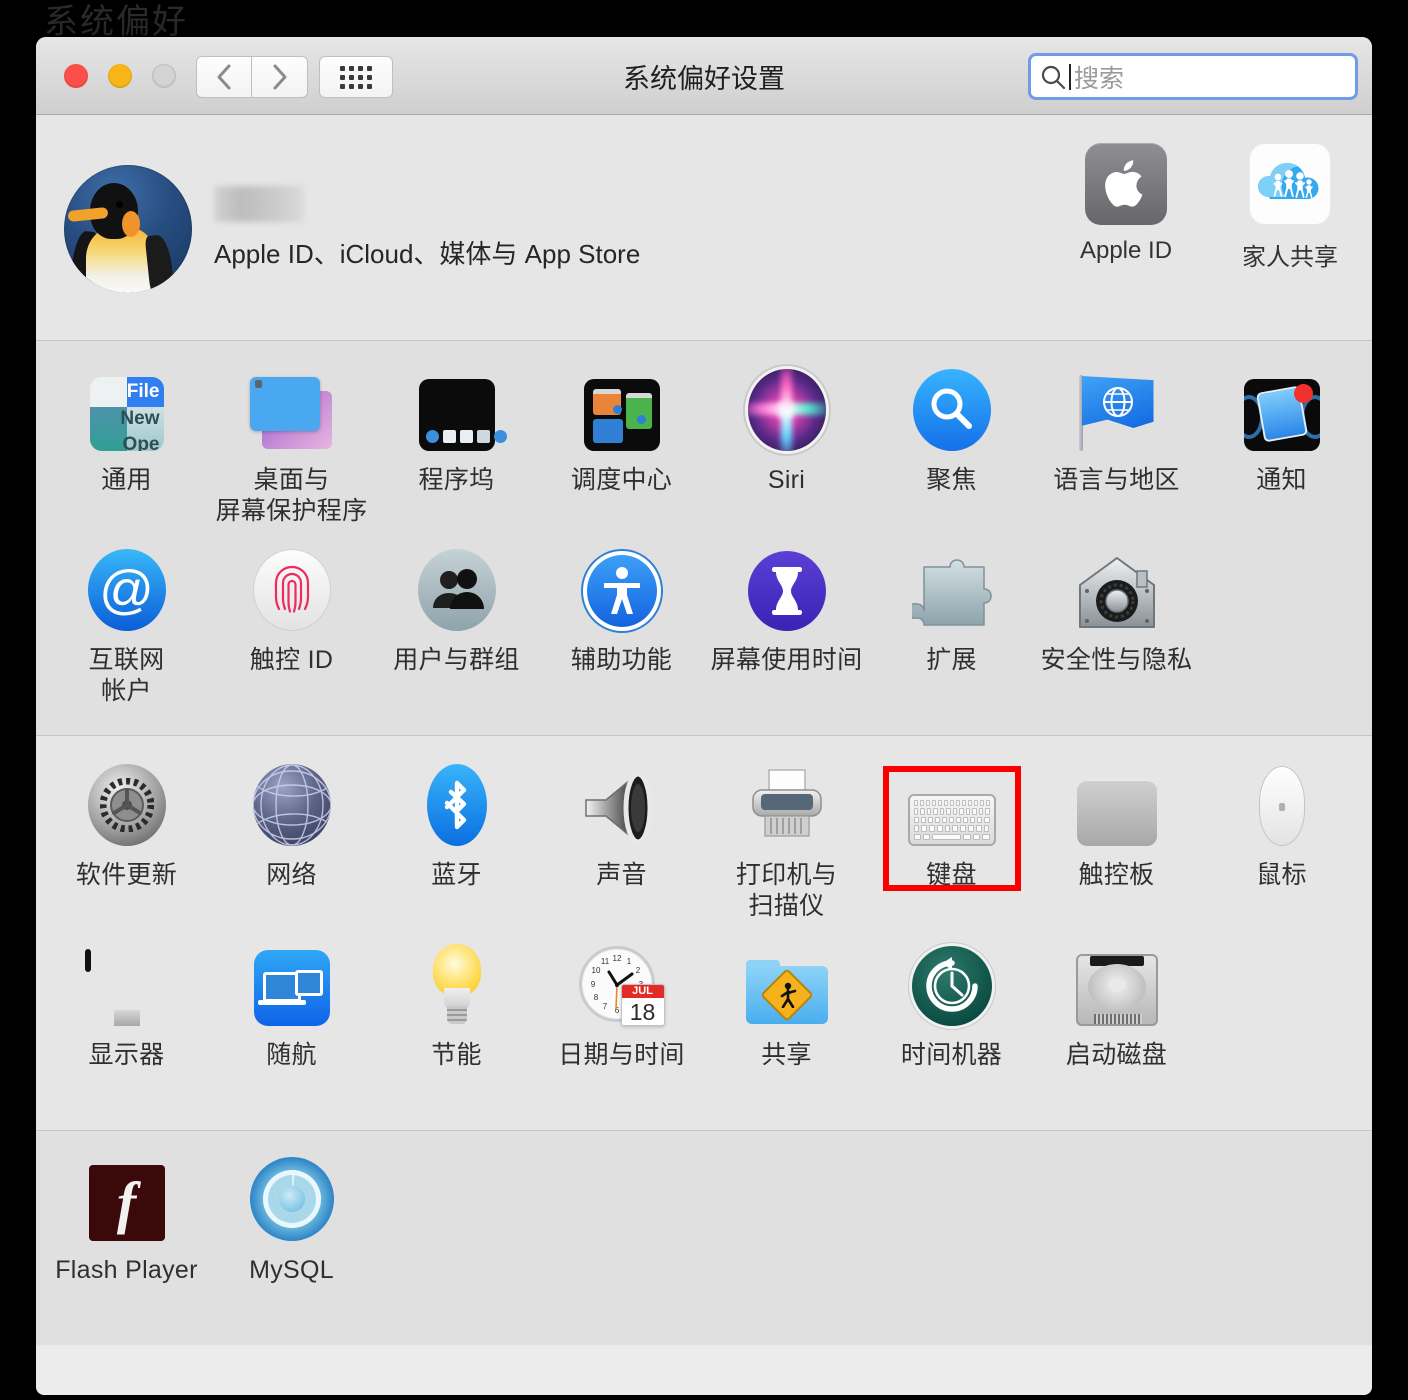  I want to click on pref-pane-screen-time: 屏幕使用时间, so click(786, 629).